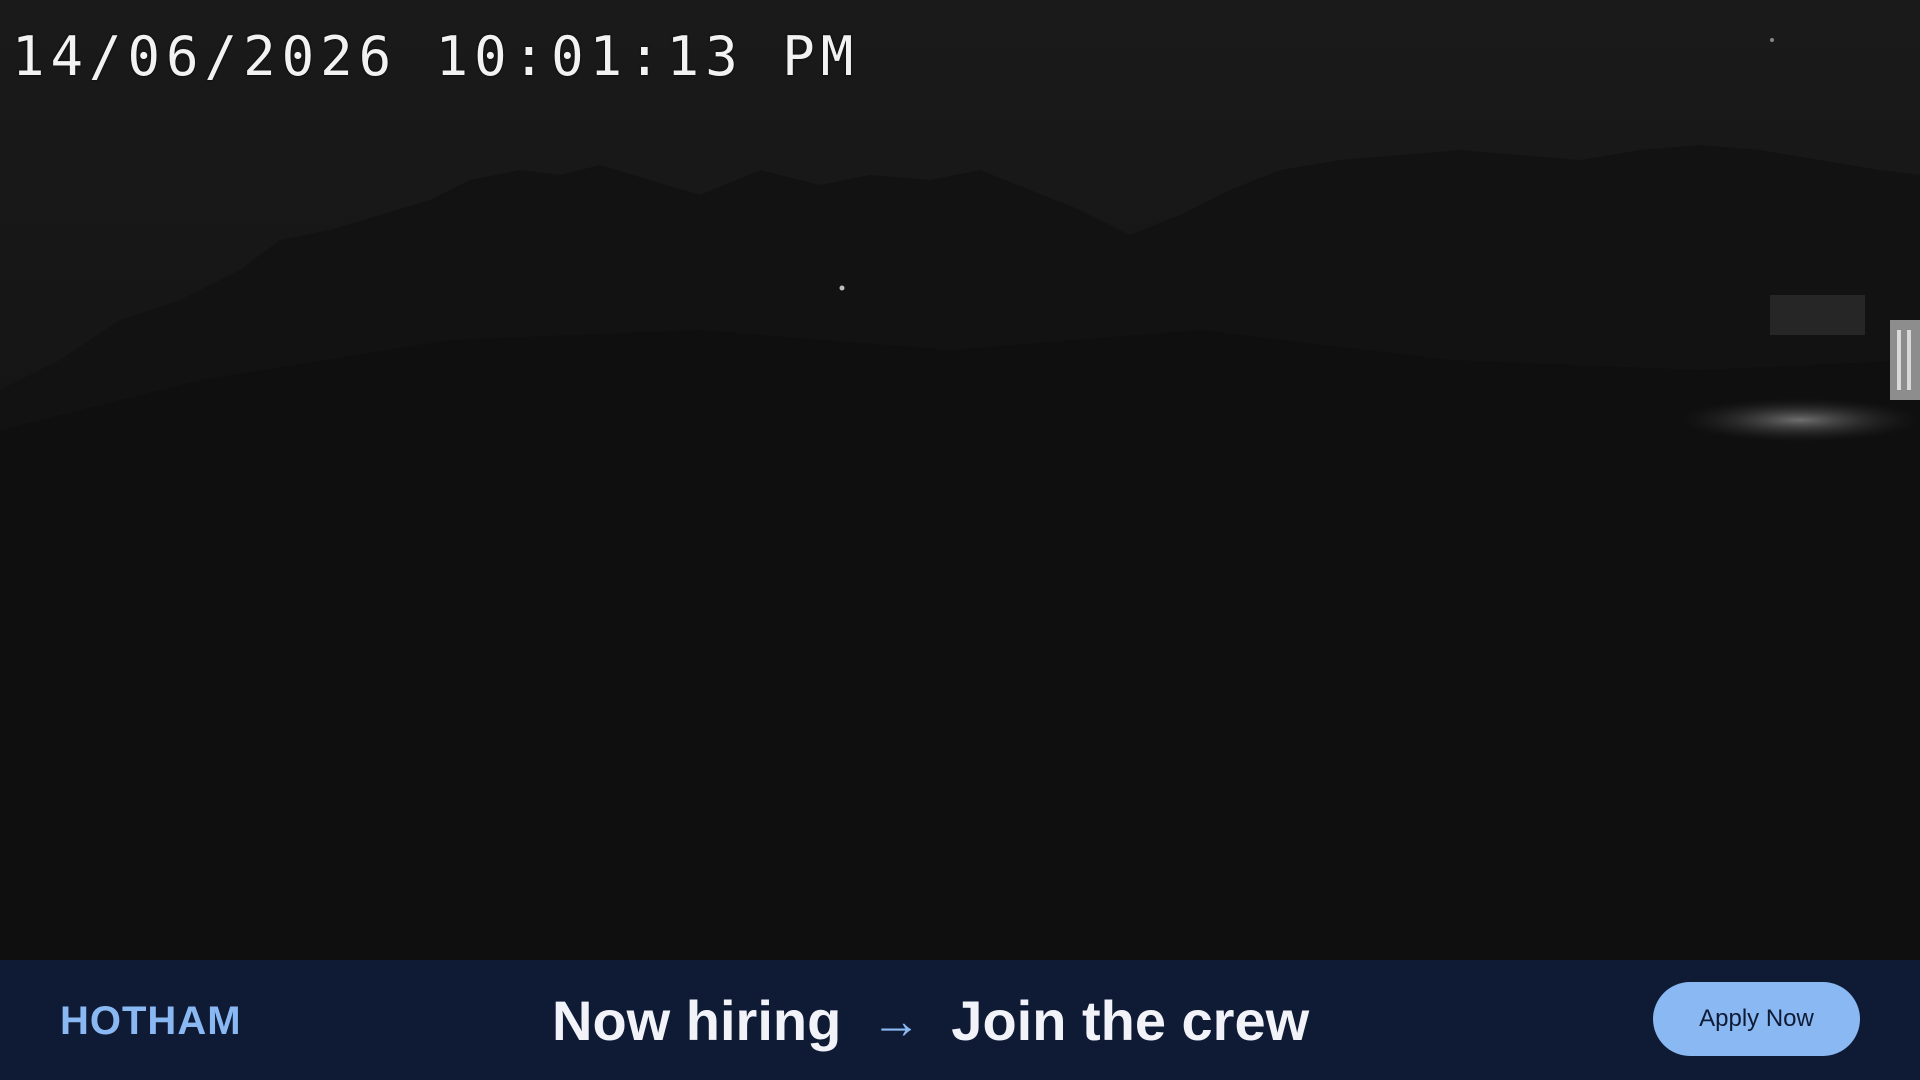 The width and height of the screenshot is (1920, 1080). Describe the element at coordinates (436, 56) in the screenshot. I see `camera-timestamp: 14/06/2026 10:01:13 PM` at that location.